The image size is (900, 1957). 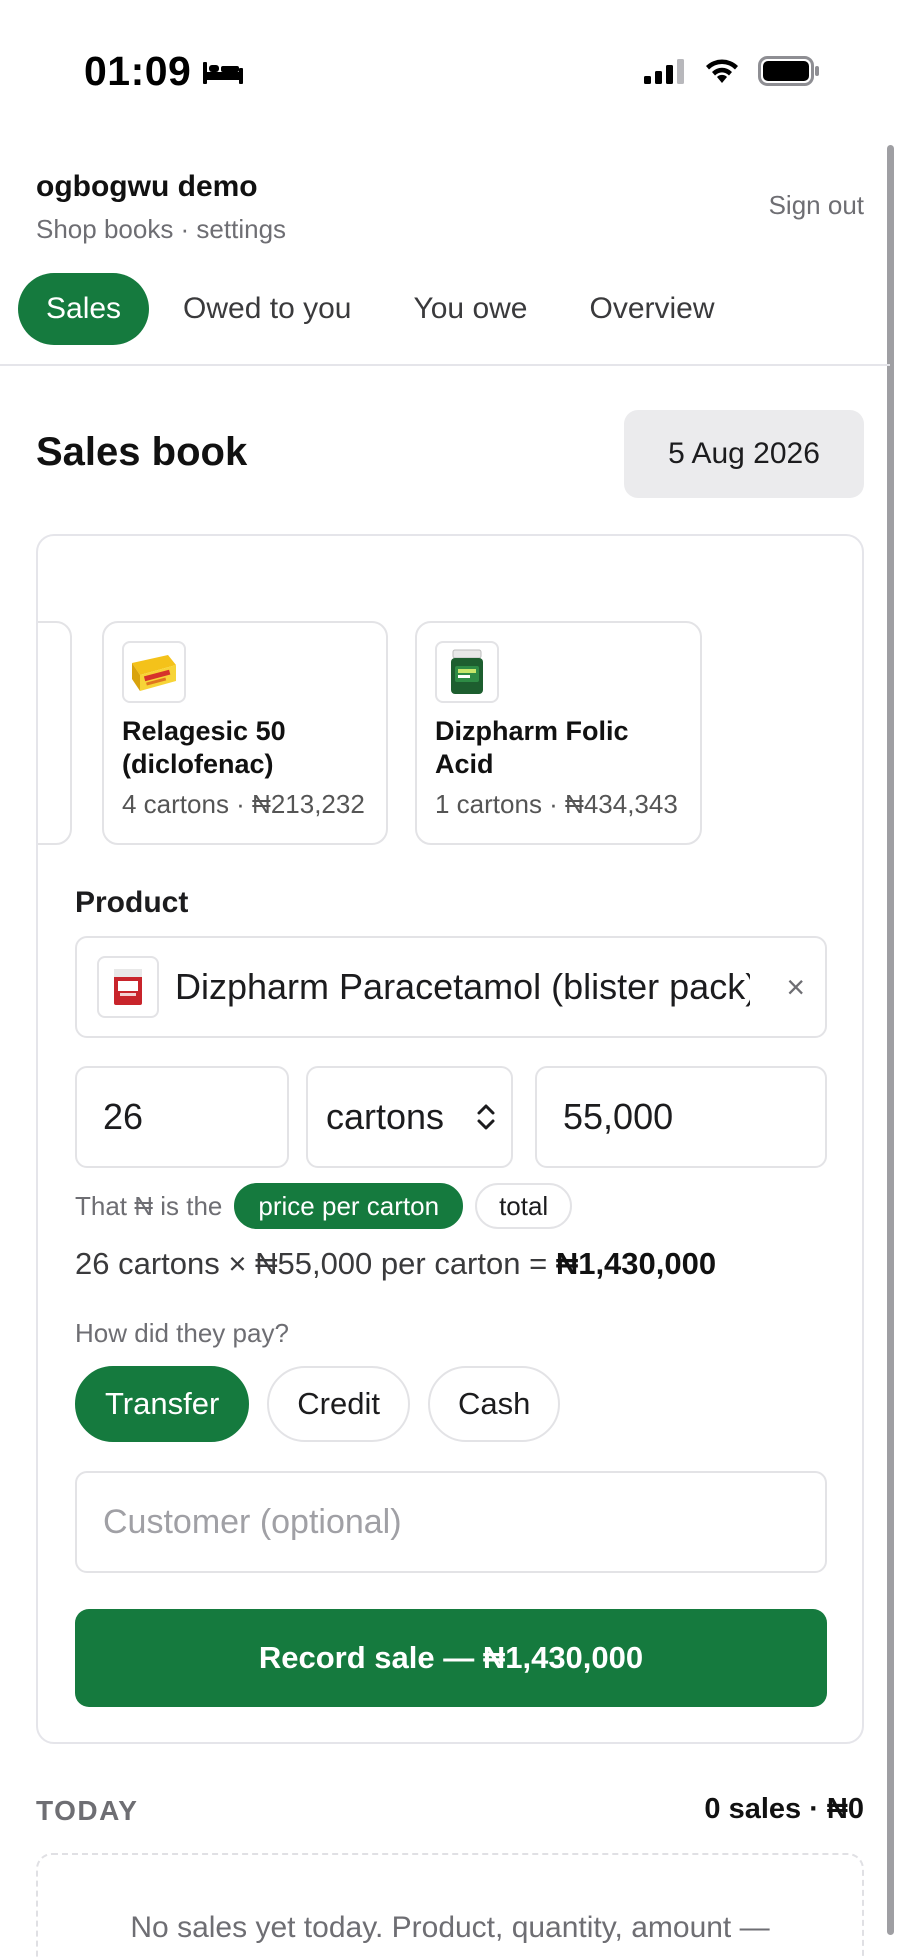 I want to click on unit-select: cartons, so click(x=409, y=1117).